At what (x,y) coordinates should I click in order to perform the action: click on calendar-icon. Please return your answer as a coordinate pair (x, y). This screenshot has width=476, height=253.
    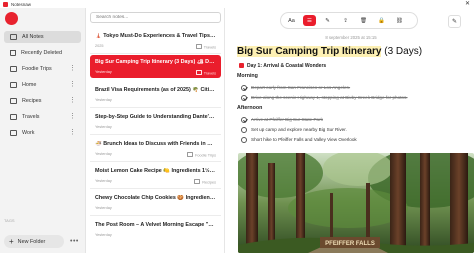
    Looking at the image, I should click on (241, 65).